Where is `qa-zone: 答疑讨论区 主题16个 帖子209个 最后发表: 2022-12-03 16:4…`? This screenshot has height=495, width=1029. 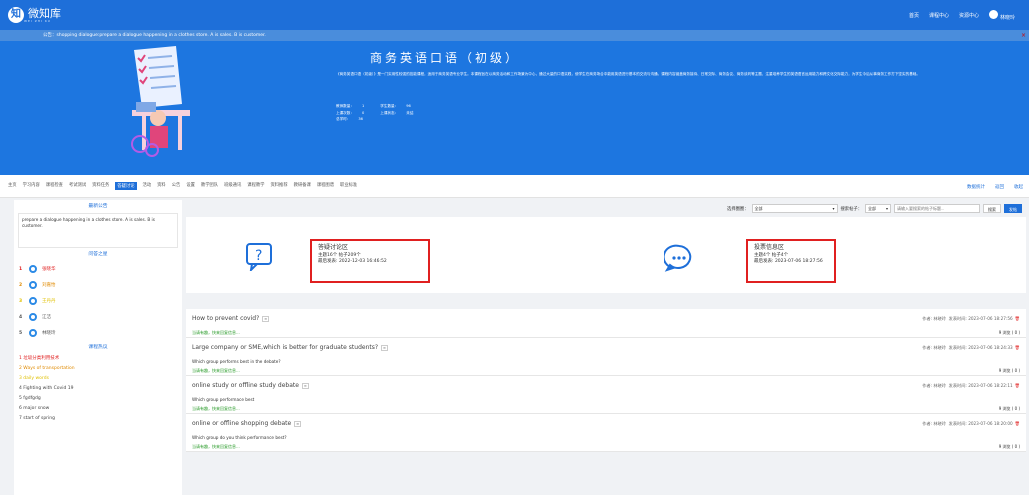
qa-zone: 答疑讨论区 主题16个 帖子209个 最后发表: 2022-12-03 16:4… is located at coordinates (370, 261).